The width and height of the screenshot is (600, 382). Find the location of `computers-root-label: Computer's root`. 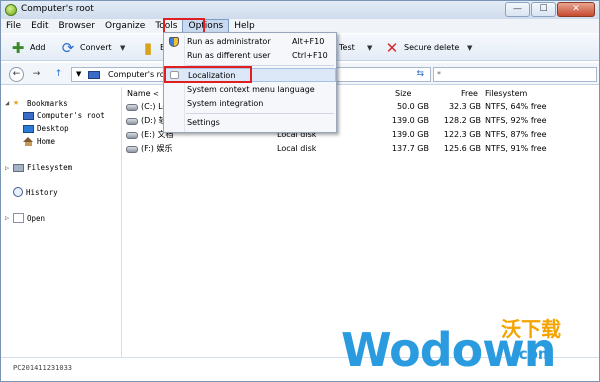

computers-root-label: Computer's root is located at coordinates (71, 115).